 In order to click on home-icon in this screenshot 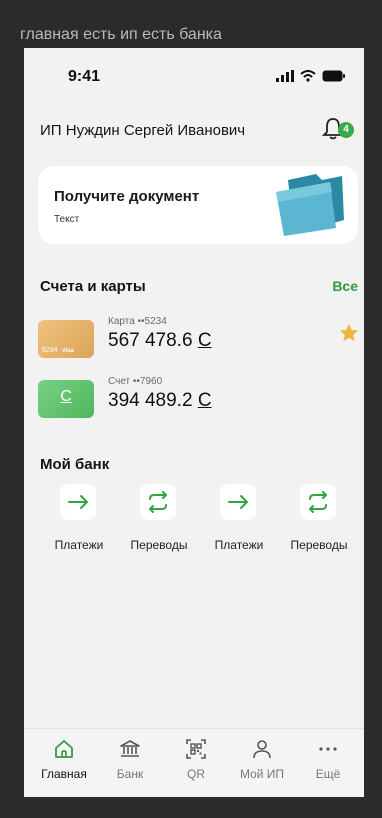, I will do `click(64, 749)`.